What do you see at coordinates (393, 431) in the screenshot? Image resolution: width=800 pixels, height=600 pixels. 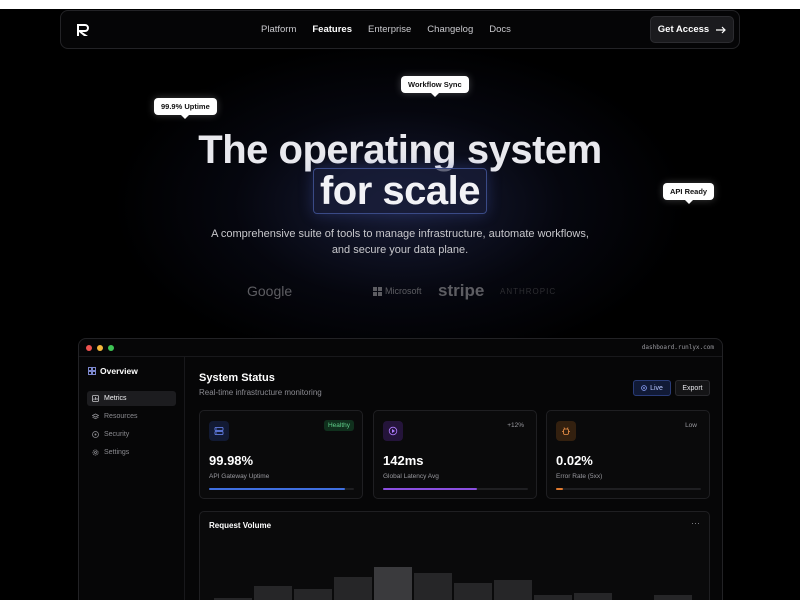 I see `gauge-icon` at bounding box center [393, 431].